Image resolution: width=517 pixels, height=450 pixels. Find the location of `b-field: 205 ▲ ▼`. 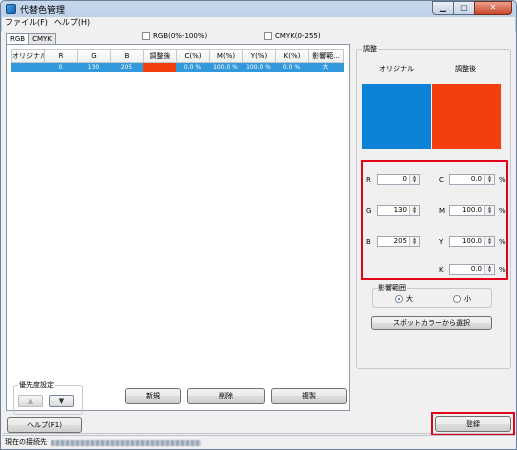

b-field: 205 ▲ ▼ is located at coordinates (398, 241).